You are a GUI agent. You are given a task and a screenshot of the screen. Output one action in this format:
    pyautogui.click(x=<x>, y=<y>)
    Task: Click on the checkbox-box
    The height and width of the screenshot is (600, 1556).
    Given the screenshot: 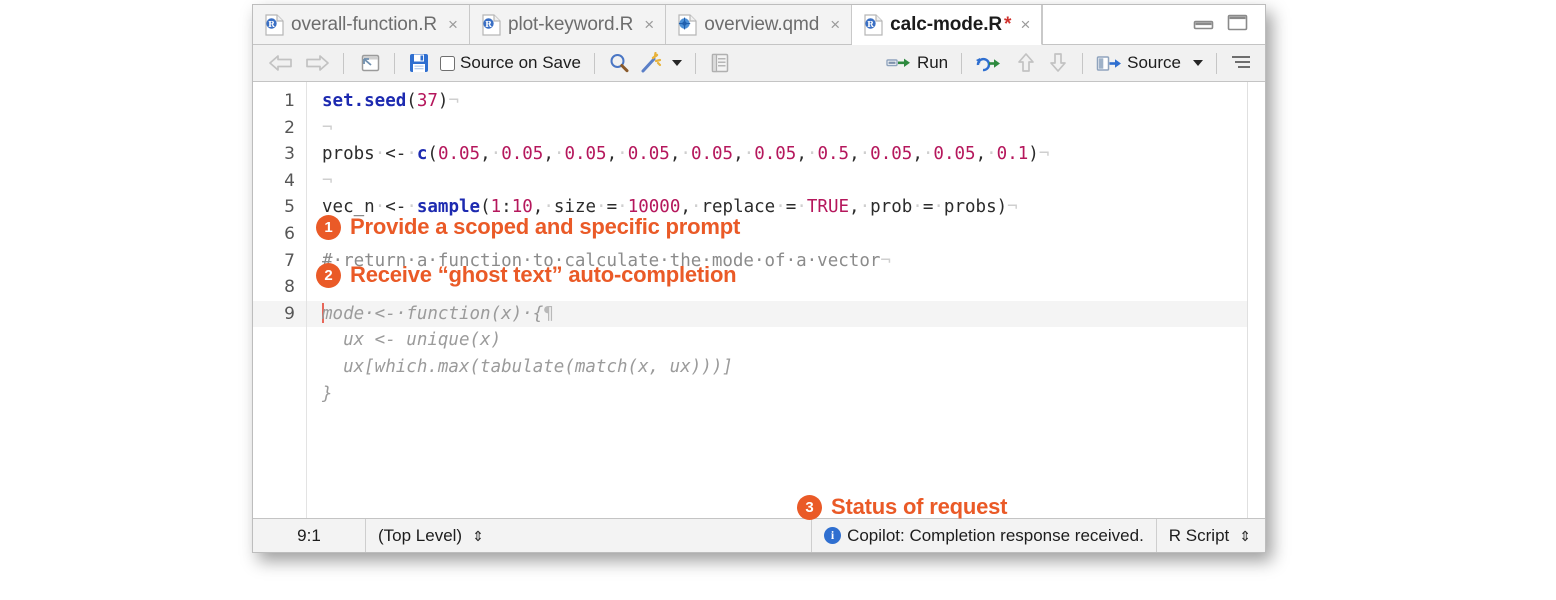 What is the action you would take?
    pyautogui.click(x=447, y=63)
    